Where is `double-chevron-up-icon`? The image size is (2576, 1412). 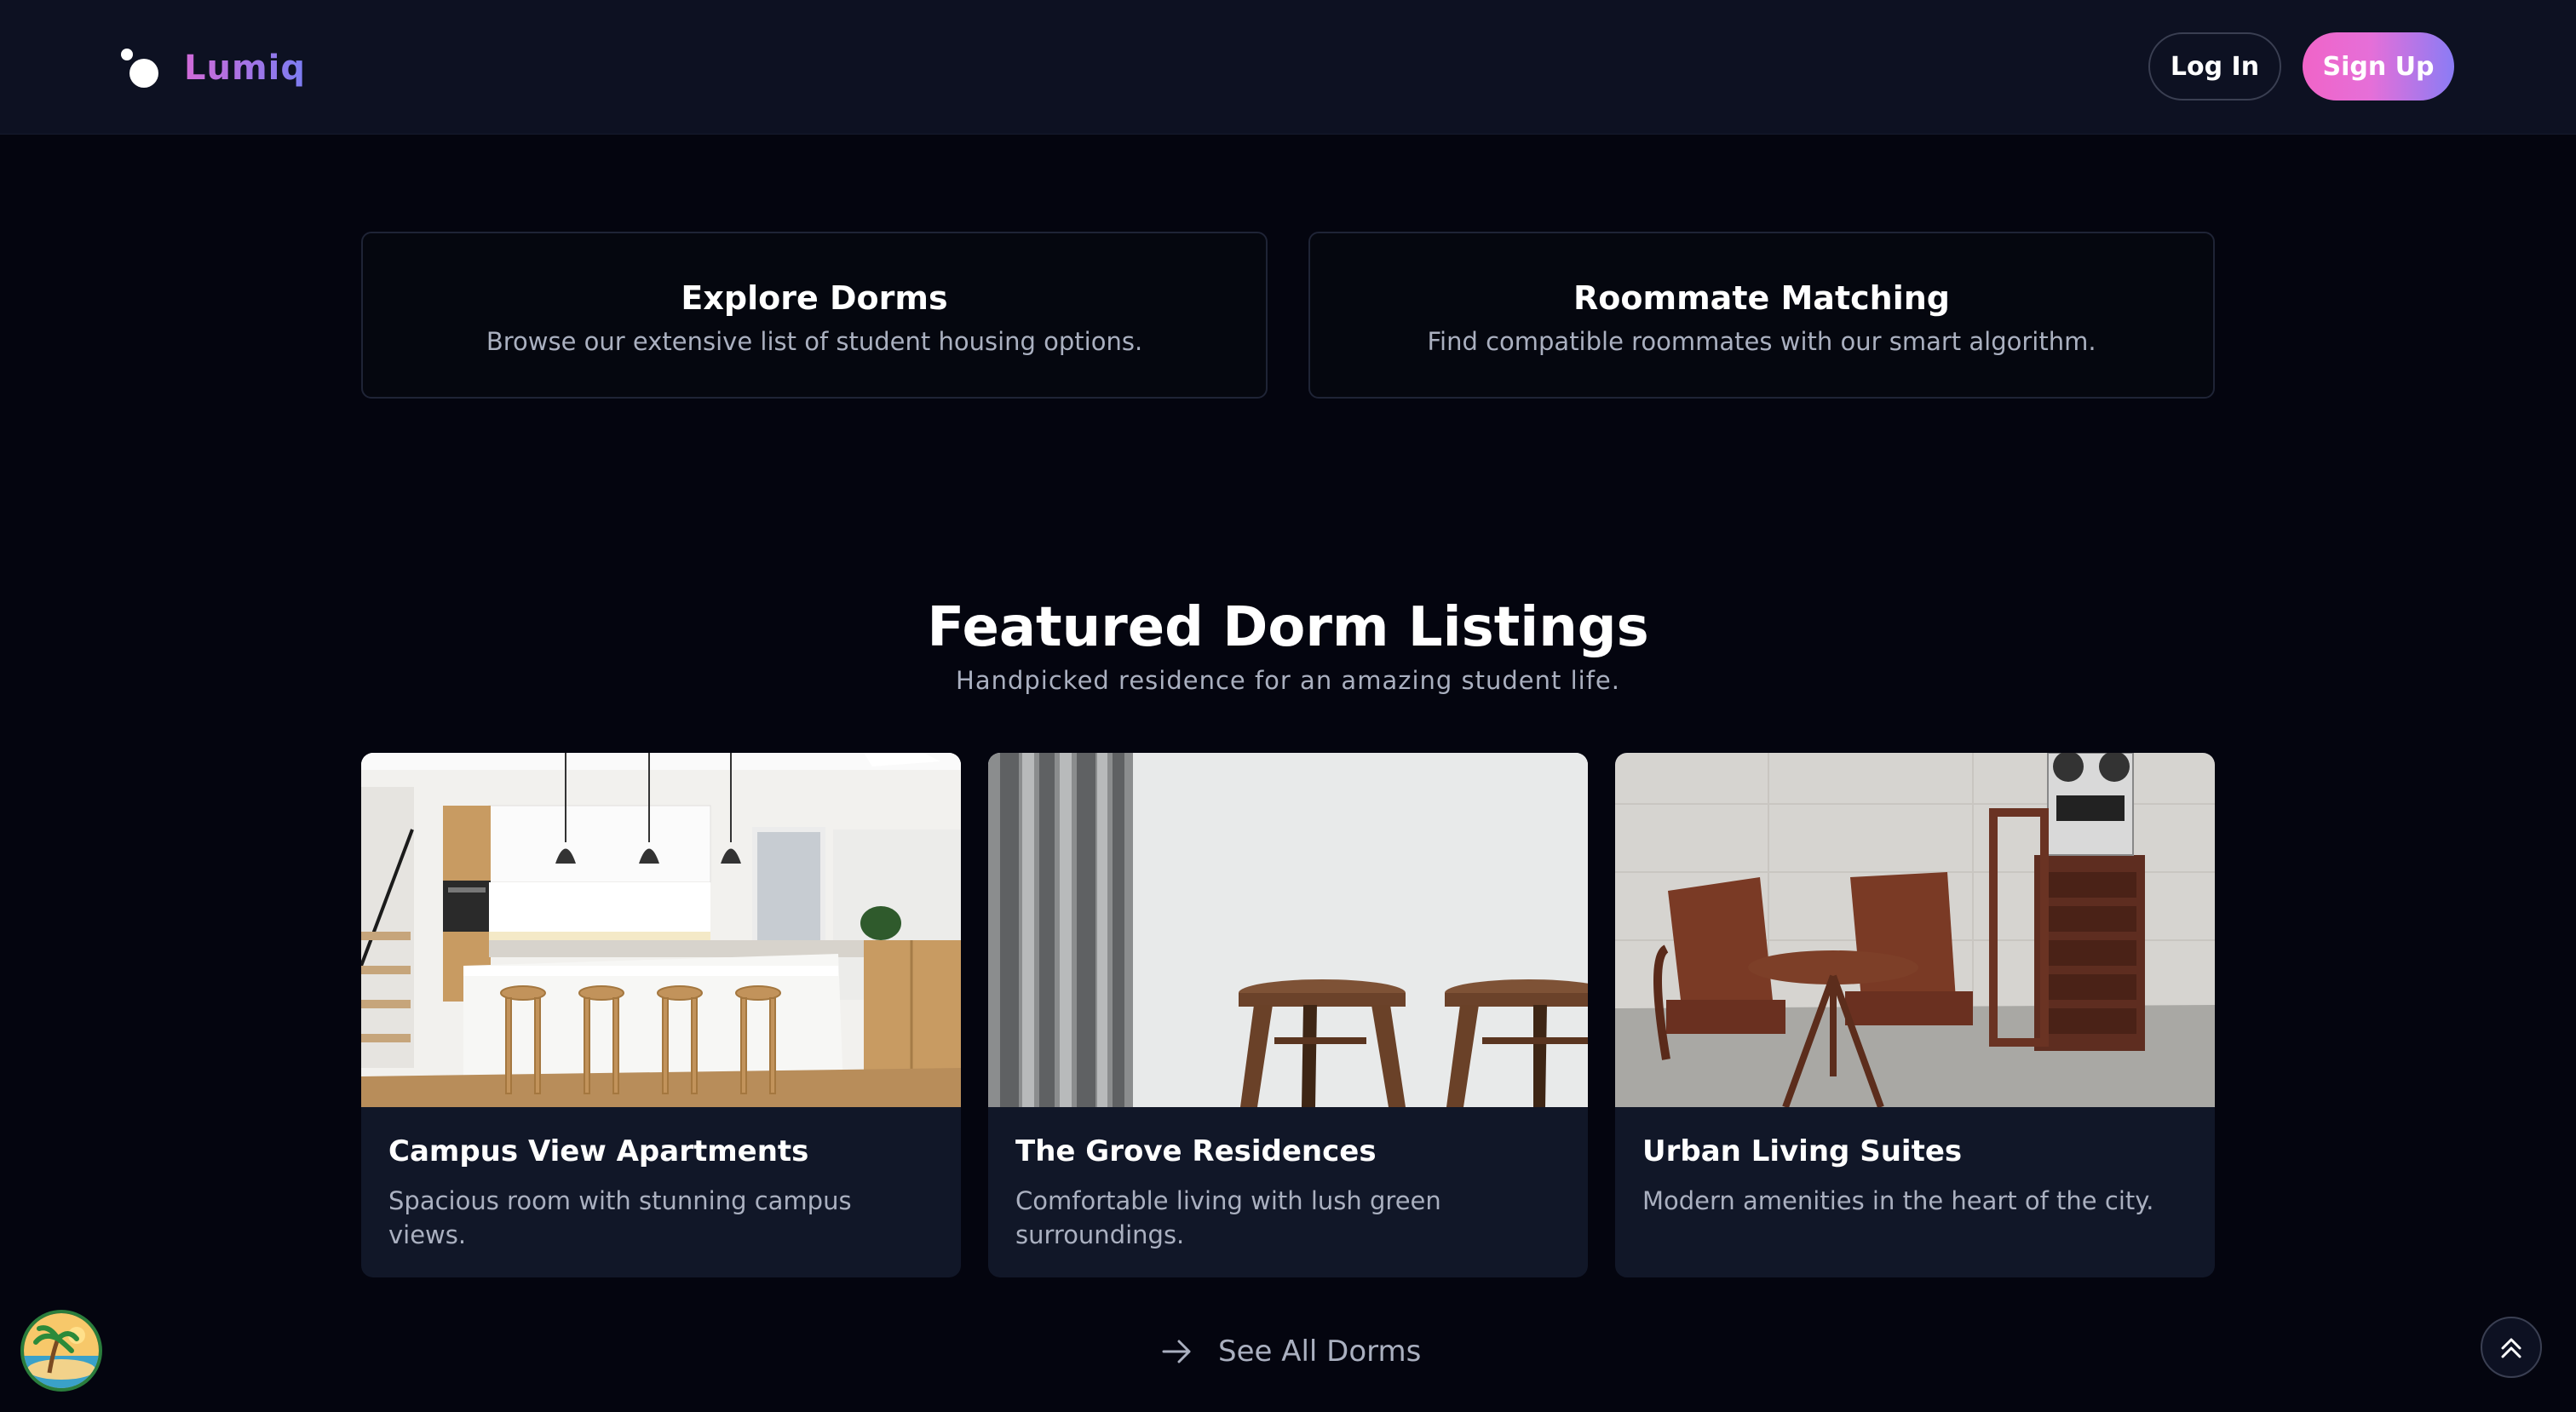
double-chevron-up-icon is located at coordinates (2511, 1348).